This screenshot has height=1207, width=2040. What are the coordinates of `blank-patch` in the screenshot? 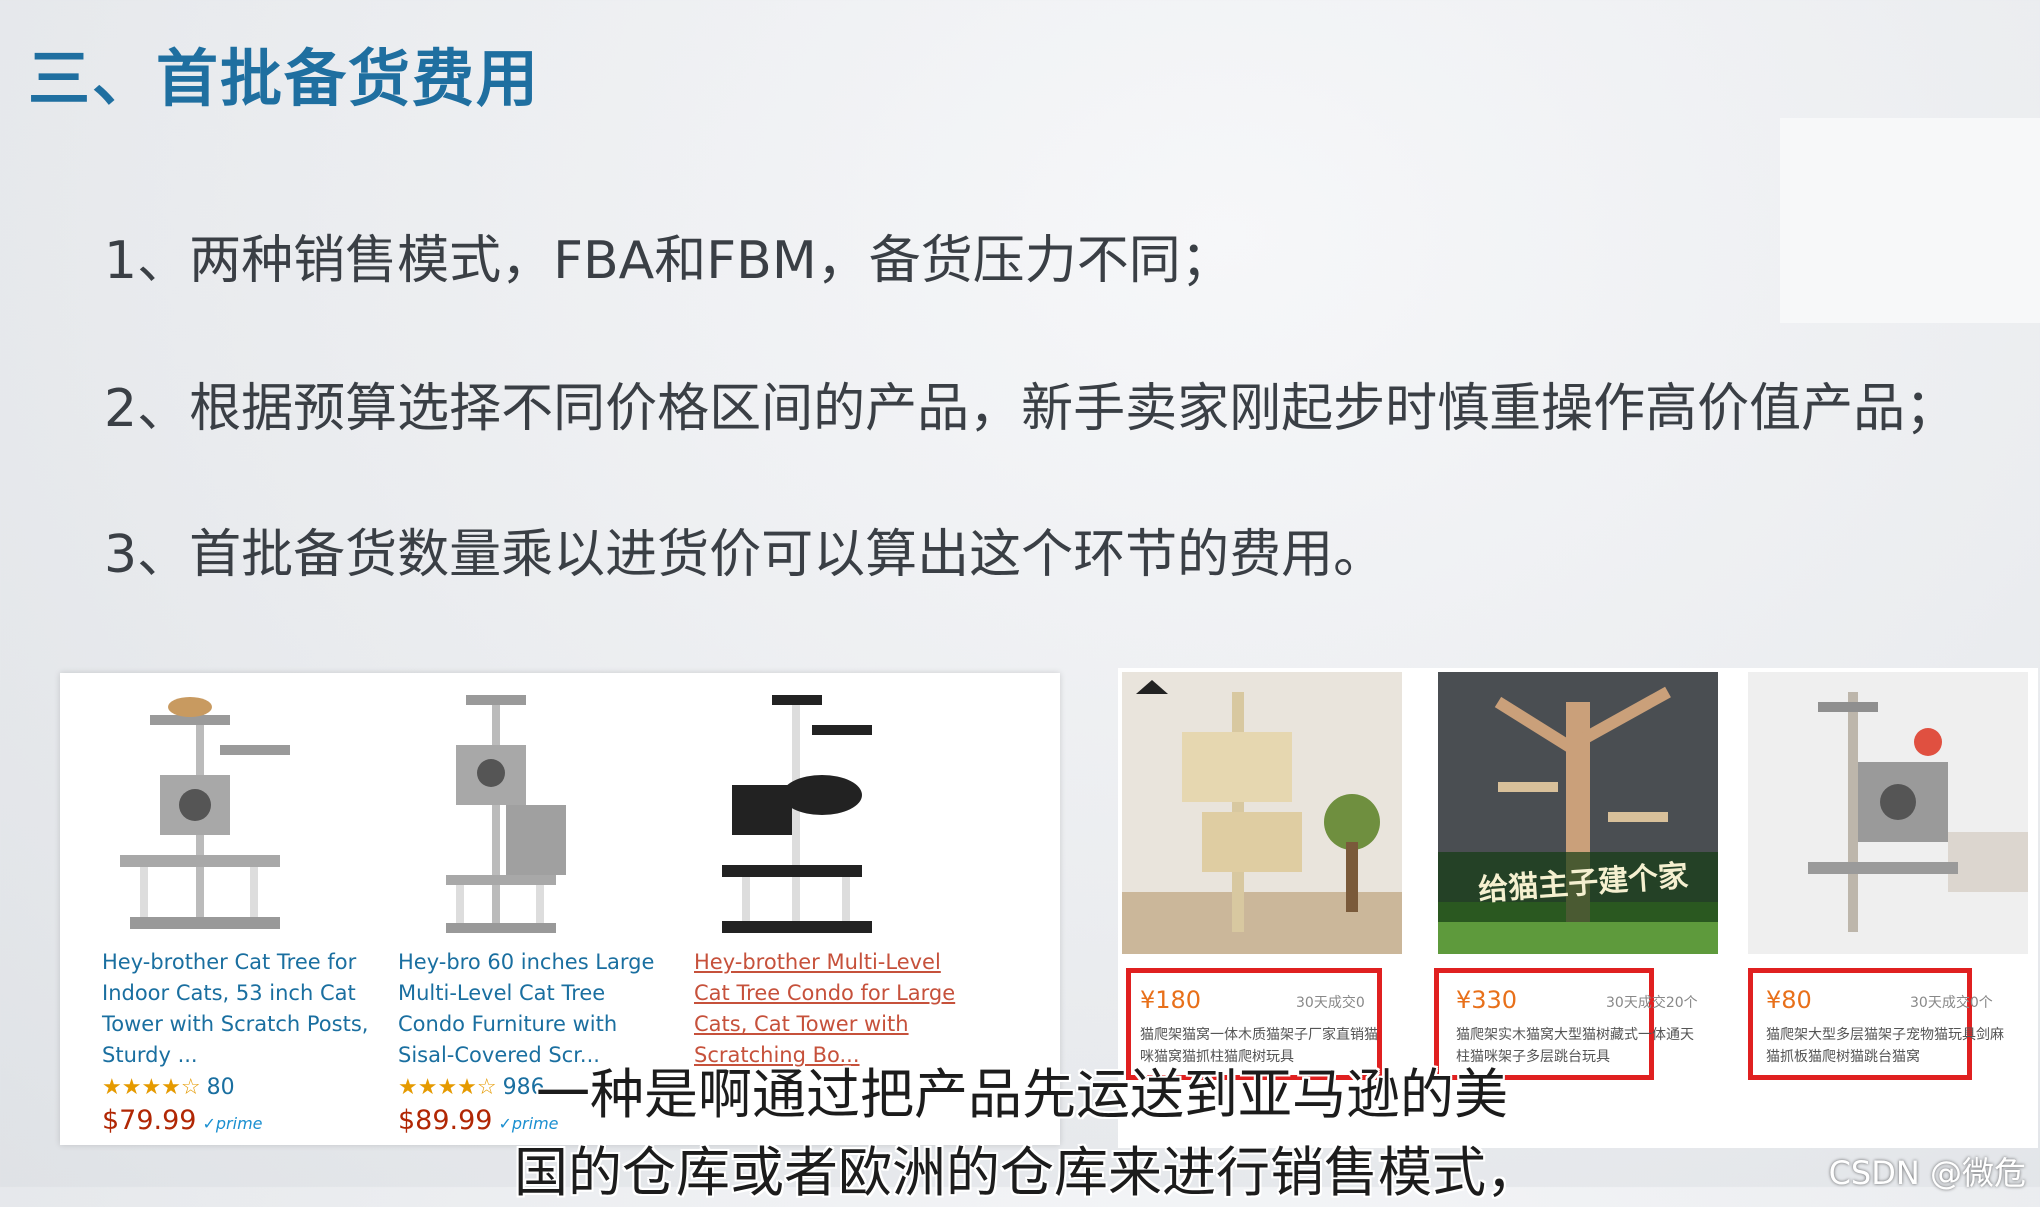 It's located at (1910, 220).